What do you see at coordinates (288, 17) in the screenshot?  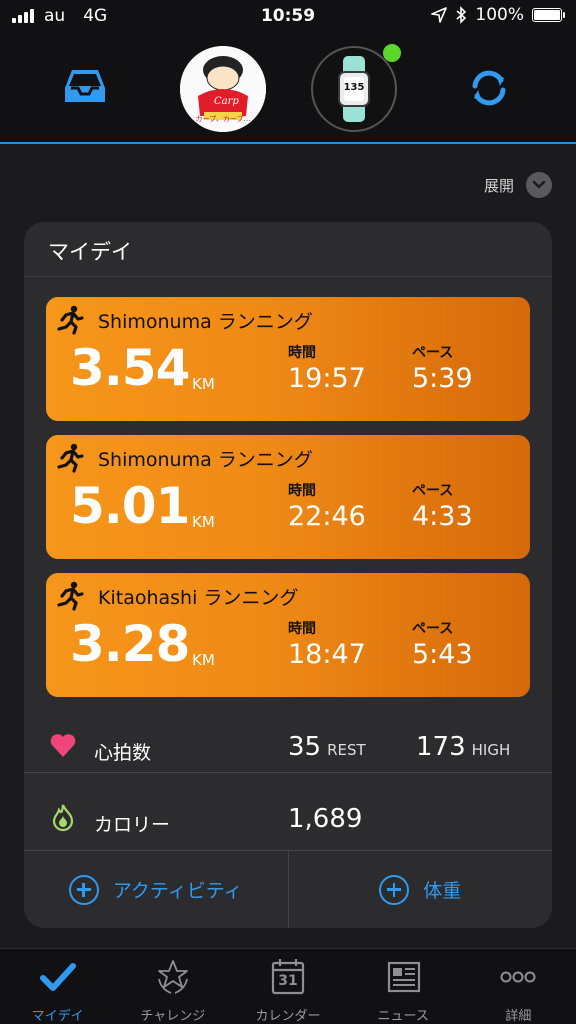 I see `status-bar: au 4G 10:59 100%` at bounding box center [288, 17].